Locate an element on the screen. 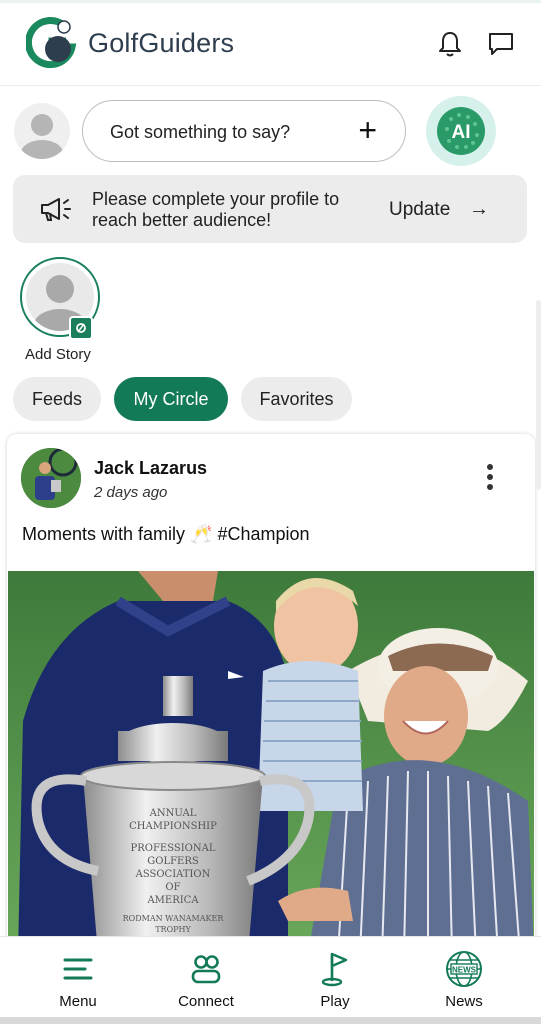 This screenshot has height=1024, width=541. tab-my-circle: My Circle is located at coordinates (171, 399).